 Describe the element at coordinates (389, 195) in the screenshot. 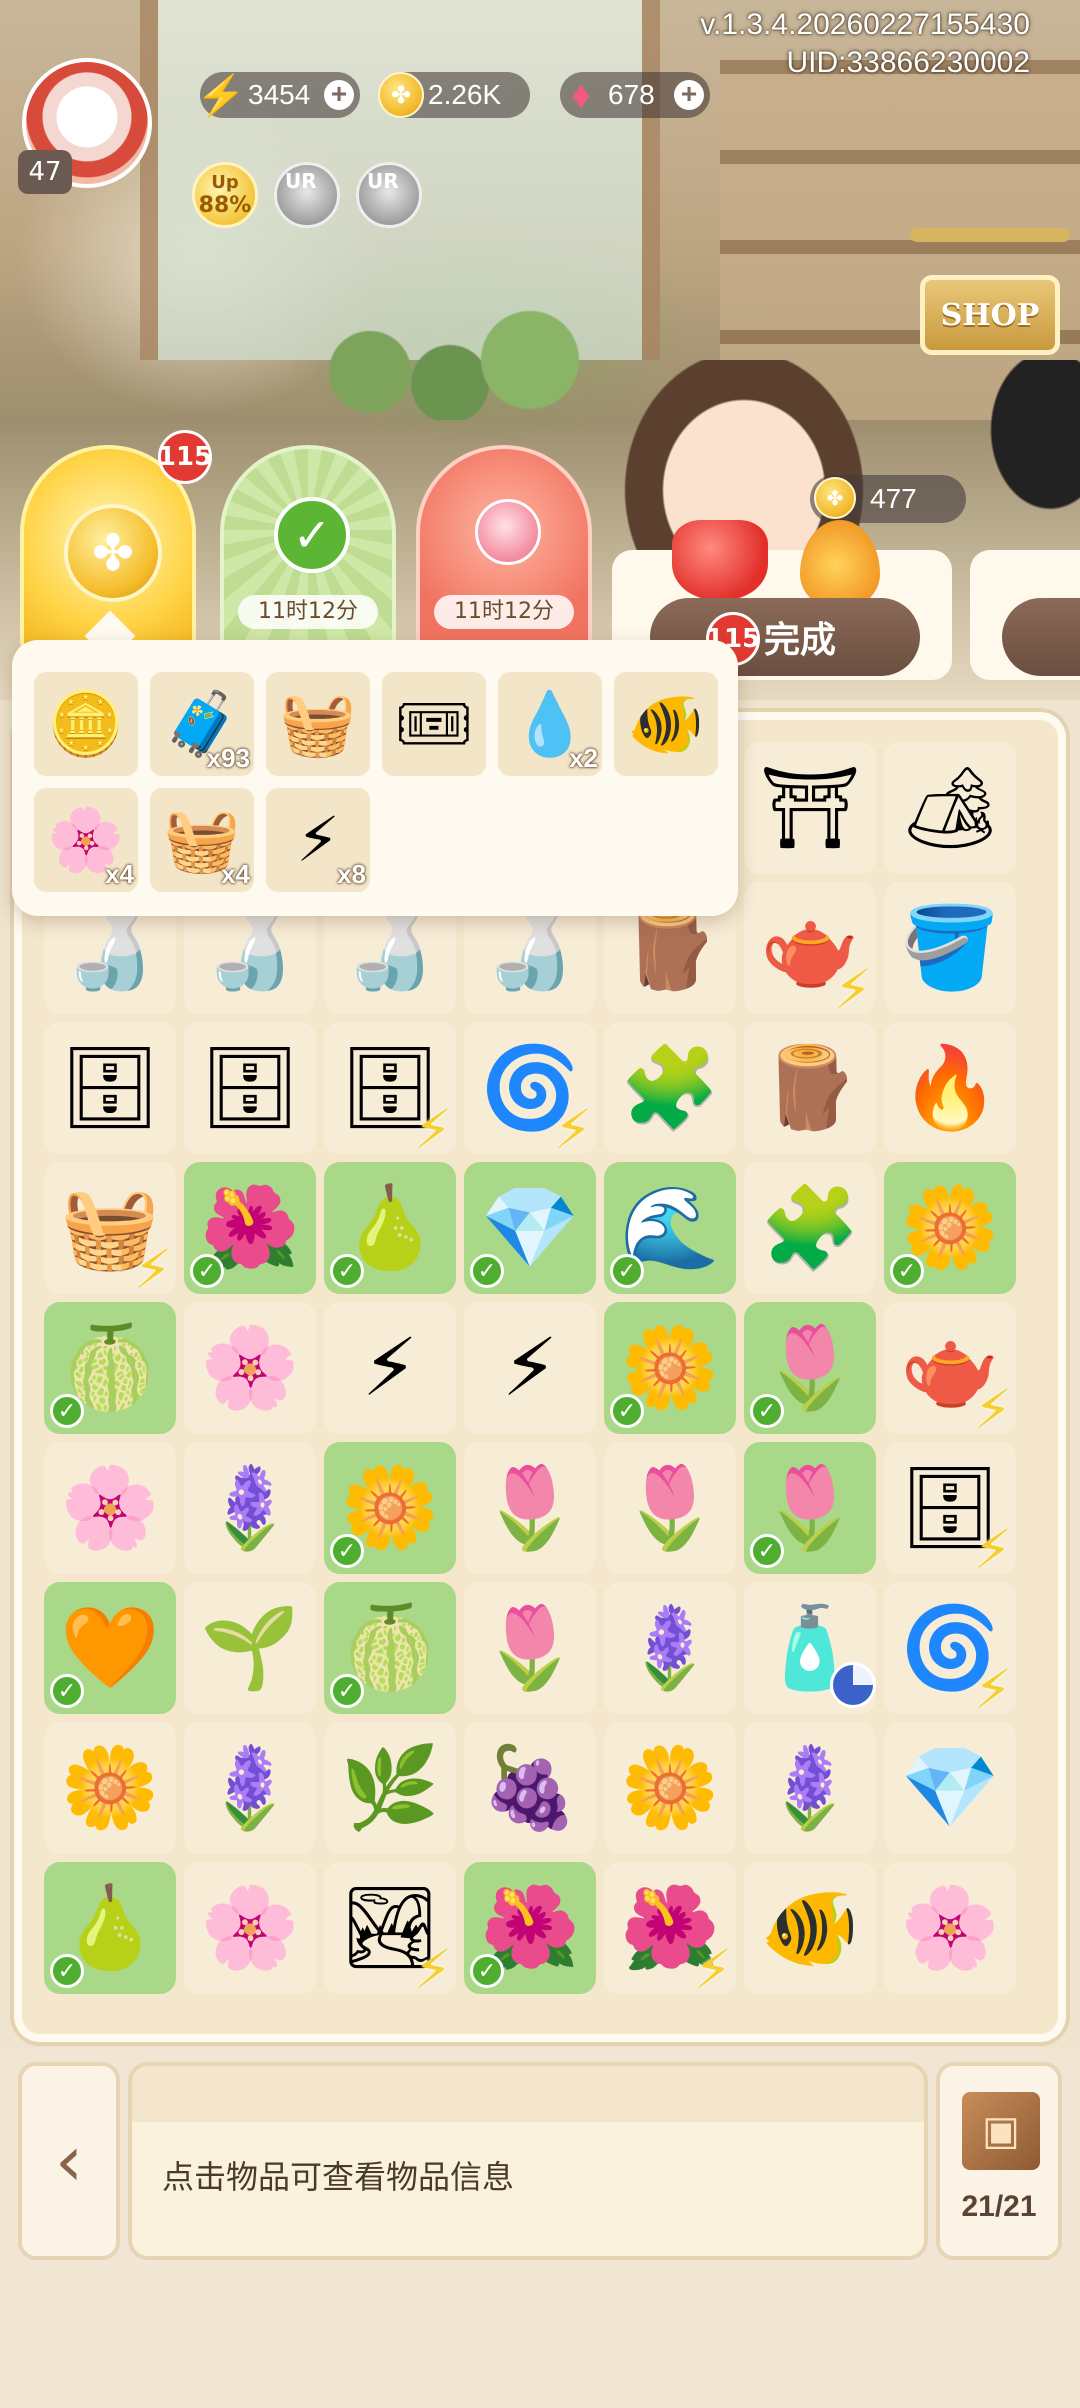

I see `ur-badge-2: UR` at that location.